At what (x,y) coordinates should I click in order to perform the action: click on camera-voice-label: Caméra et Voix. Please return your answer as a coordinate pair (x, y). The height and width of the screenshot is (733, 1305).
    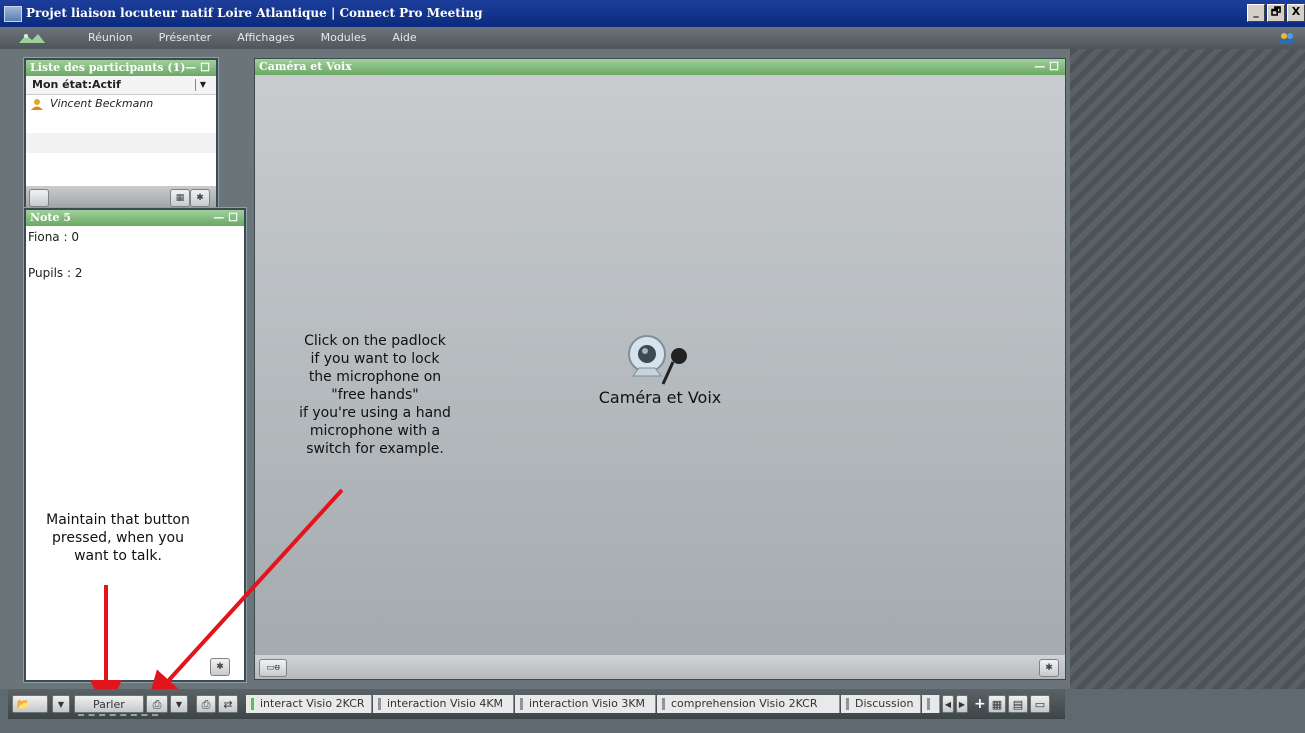
    Looking at the image, I should click on (660, 397).